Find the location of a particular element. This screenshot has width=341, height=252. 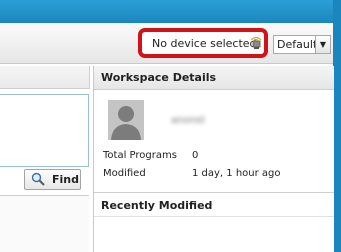

find-button-label: Find is located at coordinates (65, 179).